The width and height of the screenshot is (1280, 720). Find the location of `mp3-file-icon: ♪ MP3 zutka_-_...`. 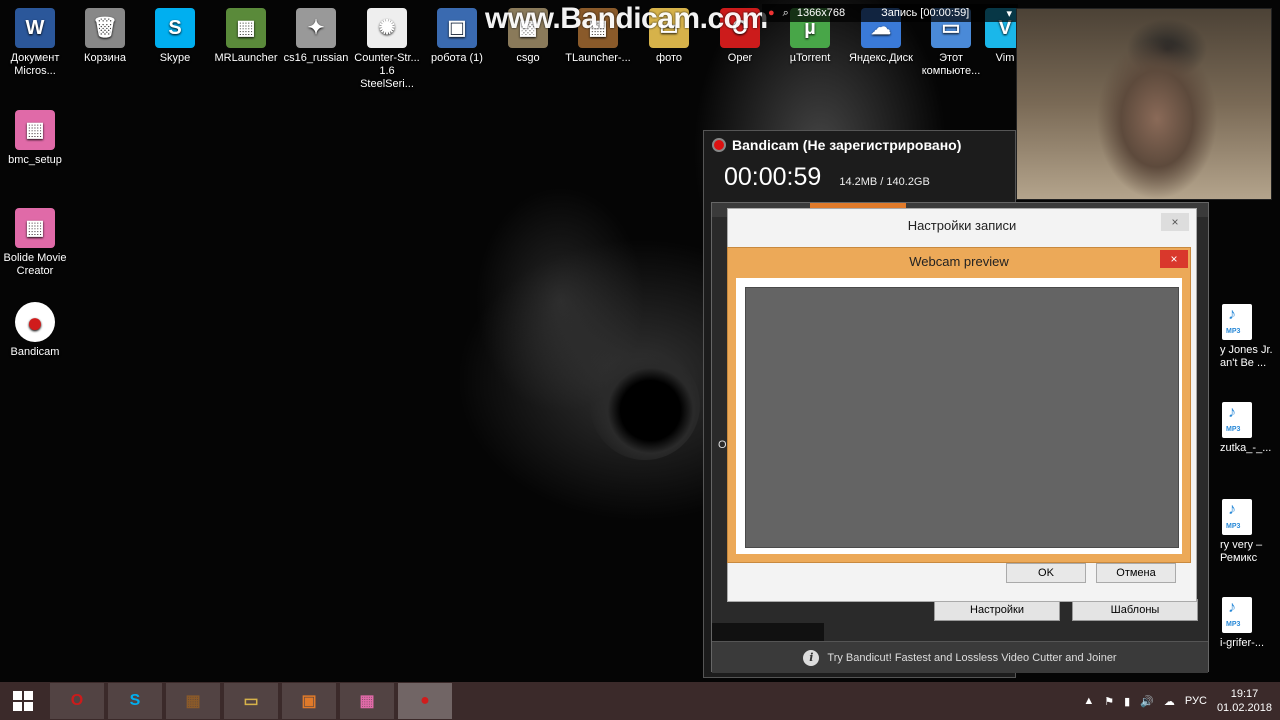

mp3-file-icon: ♪ MP3 zutka_-_... is located at coordinates (1250, 428).